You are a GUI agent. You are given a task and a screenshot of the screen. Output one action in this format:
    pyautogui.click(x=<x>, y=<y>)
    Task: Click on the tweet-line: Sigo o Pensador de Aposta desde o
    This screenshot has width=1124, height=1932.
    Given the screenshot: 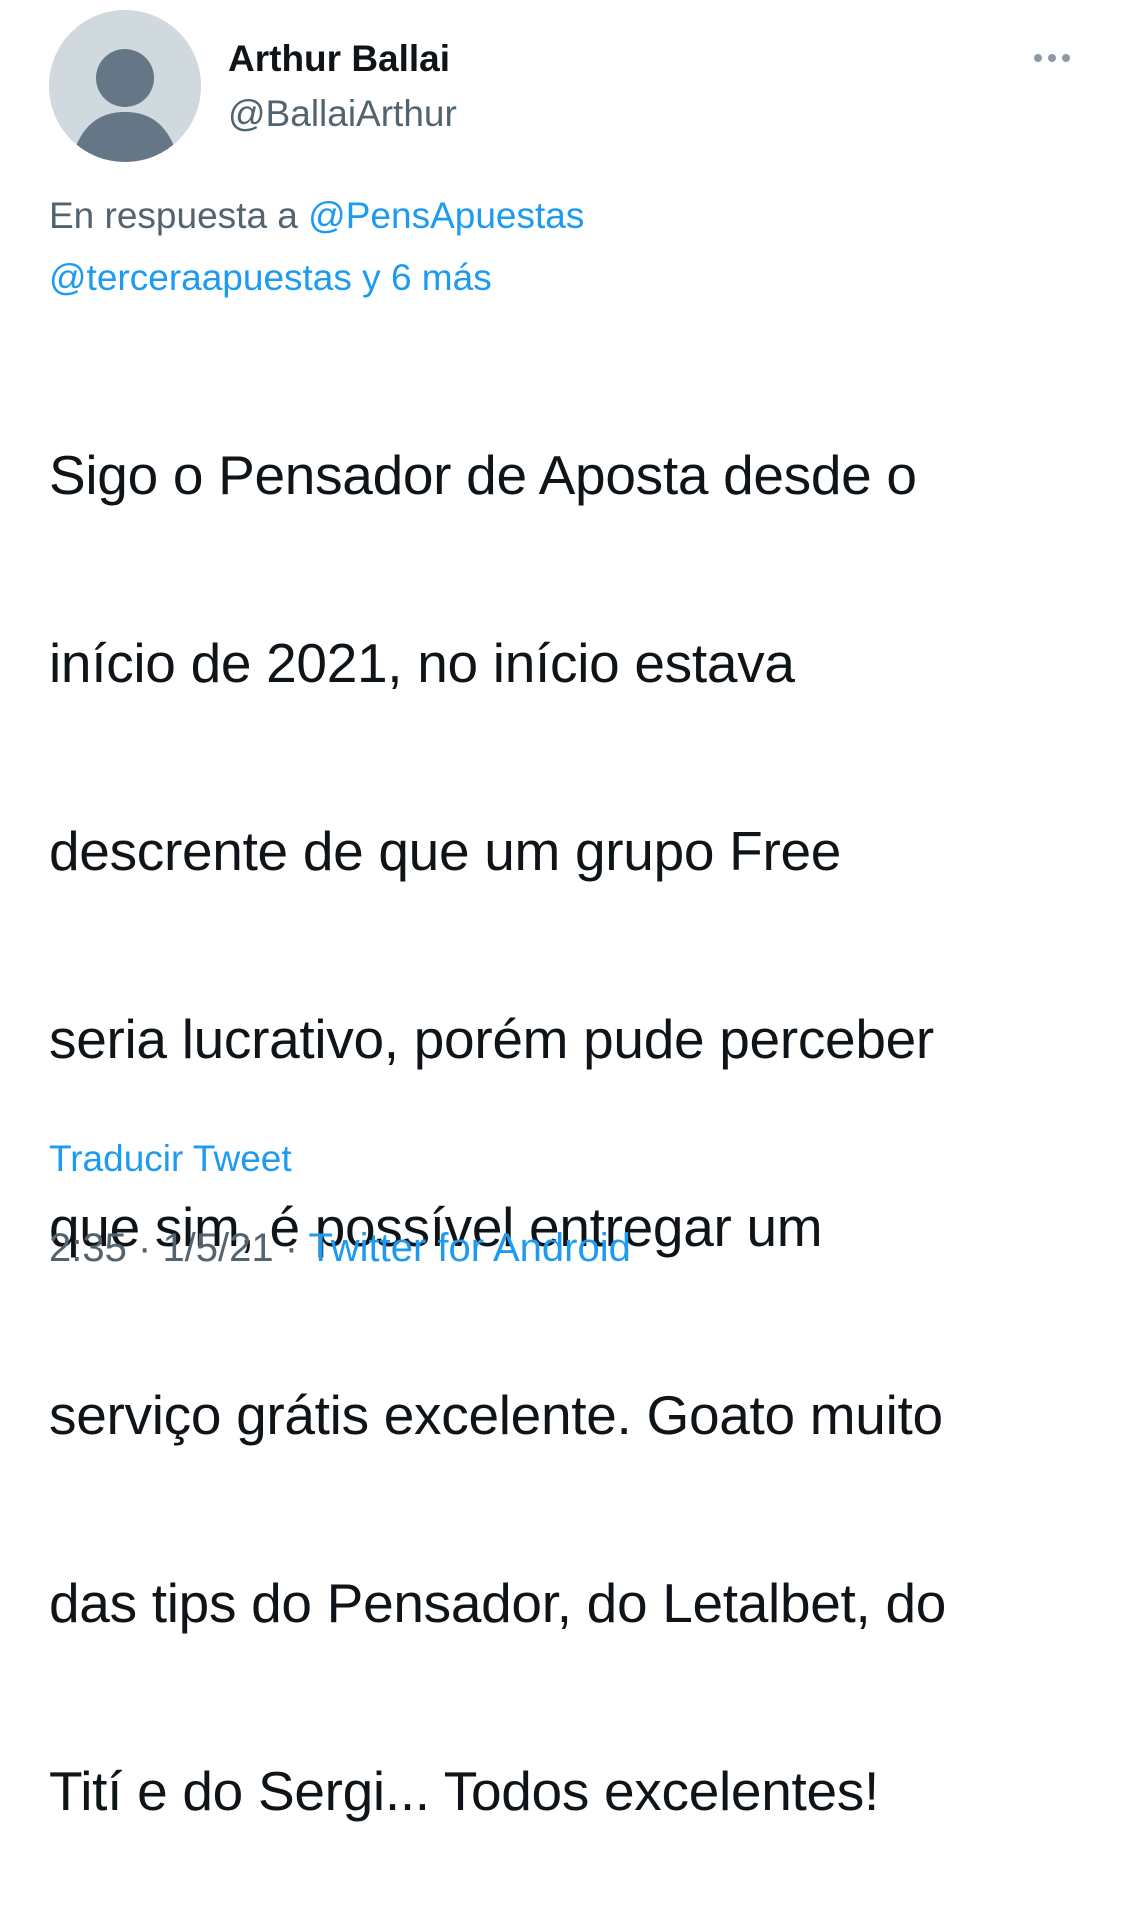 What is the action you would take?
    pyautogui.click(x=483, y=475)
    